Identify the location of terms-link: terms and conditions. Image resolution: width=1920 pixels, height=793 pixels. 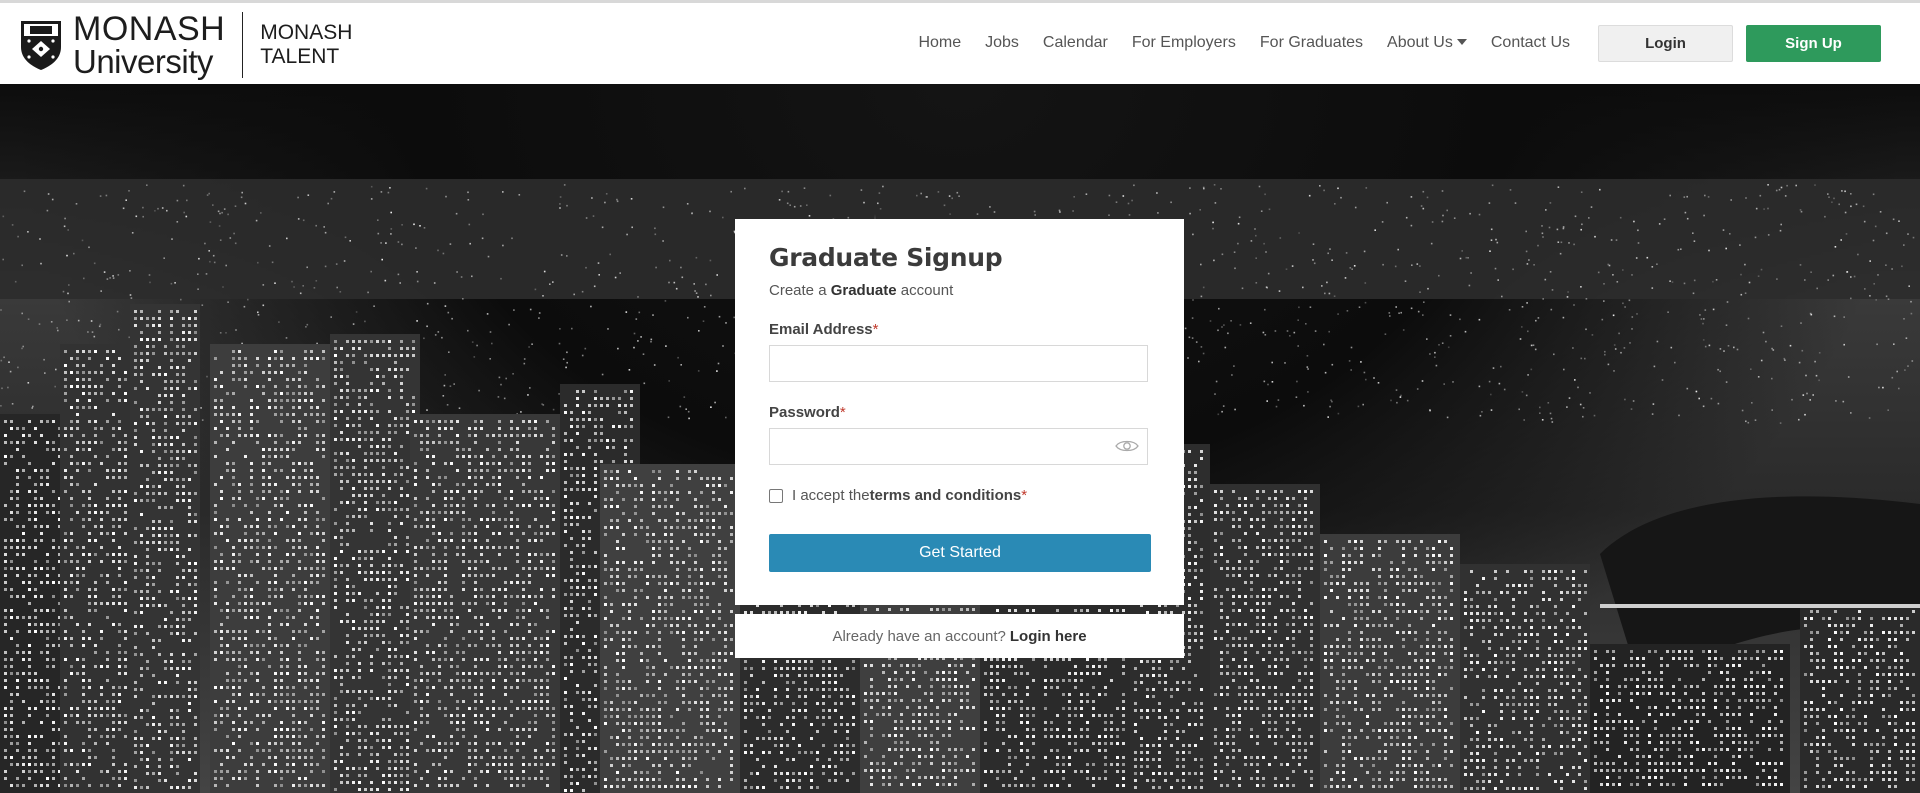
(946, 495).